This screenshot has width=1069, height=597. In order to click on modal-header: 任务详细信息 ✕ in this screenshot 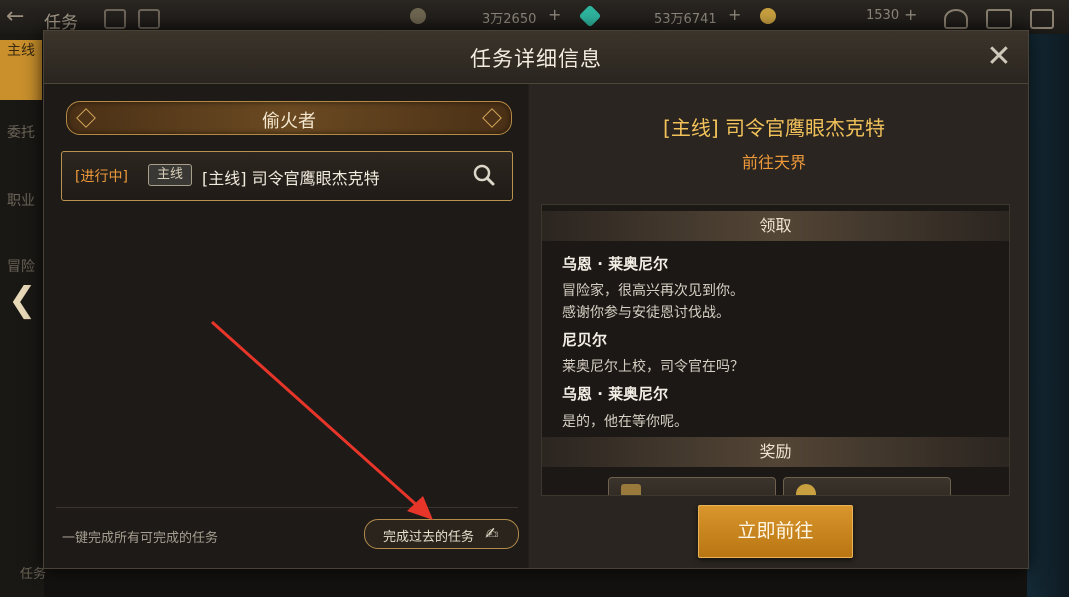, I will do `click(536, 57)`.